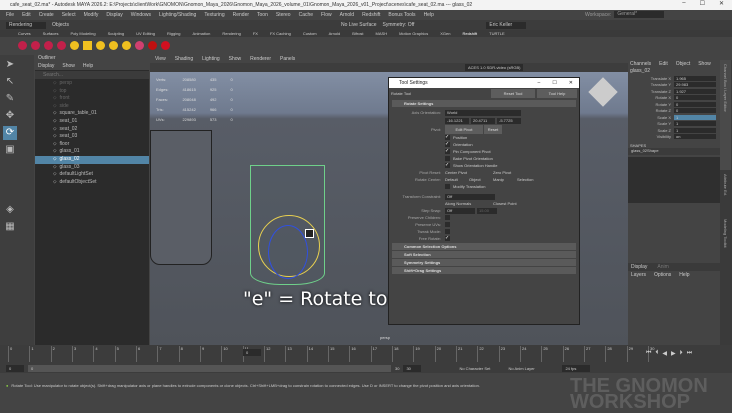  What do you see at coordinates (695, 91) in the screenshot?
I see `channel-value: 1.927` at bounding box center [695, 91].